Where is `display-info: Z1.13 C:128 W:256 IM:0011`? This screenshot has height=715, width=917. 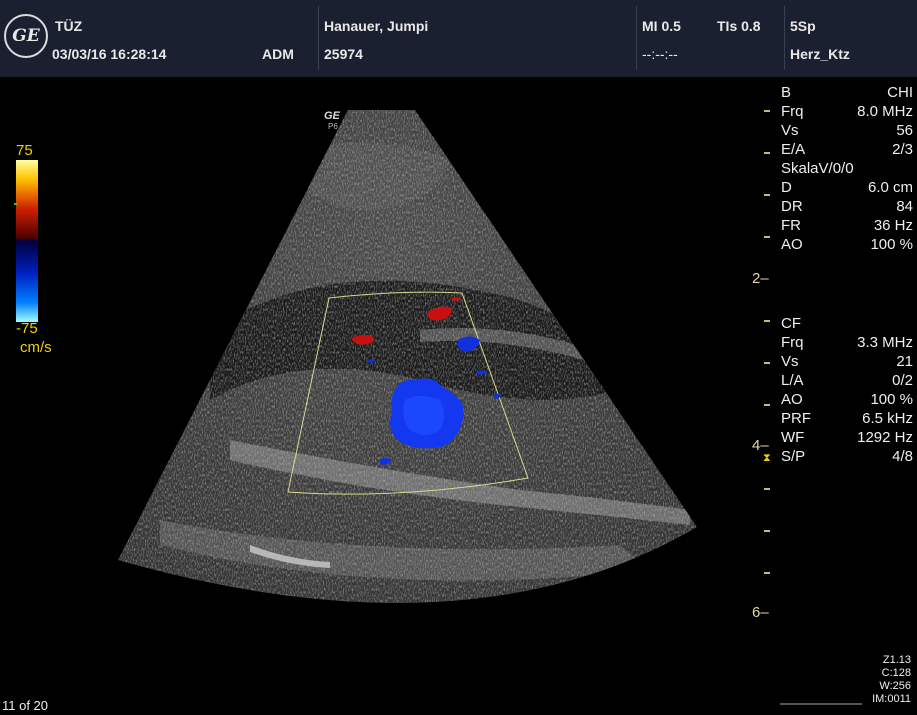 display-info: Z1.13 C:128 W:256 IM:0011 is located at coordinates (891, 680).